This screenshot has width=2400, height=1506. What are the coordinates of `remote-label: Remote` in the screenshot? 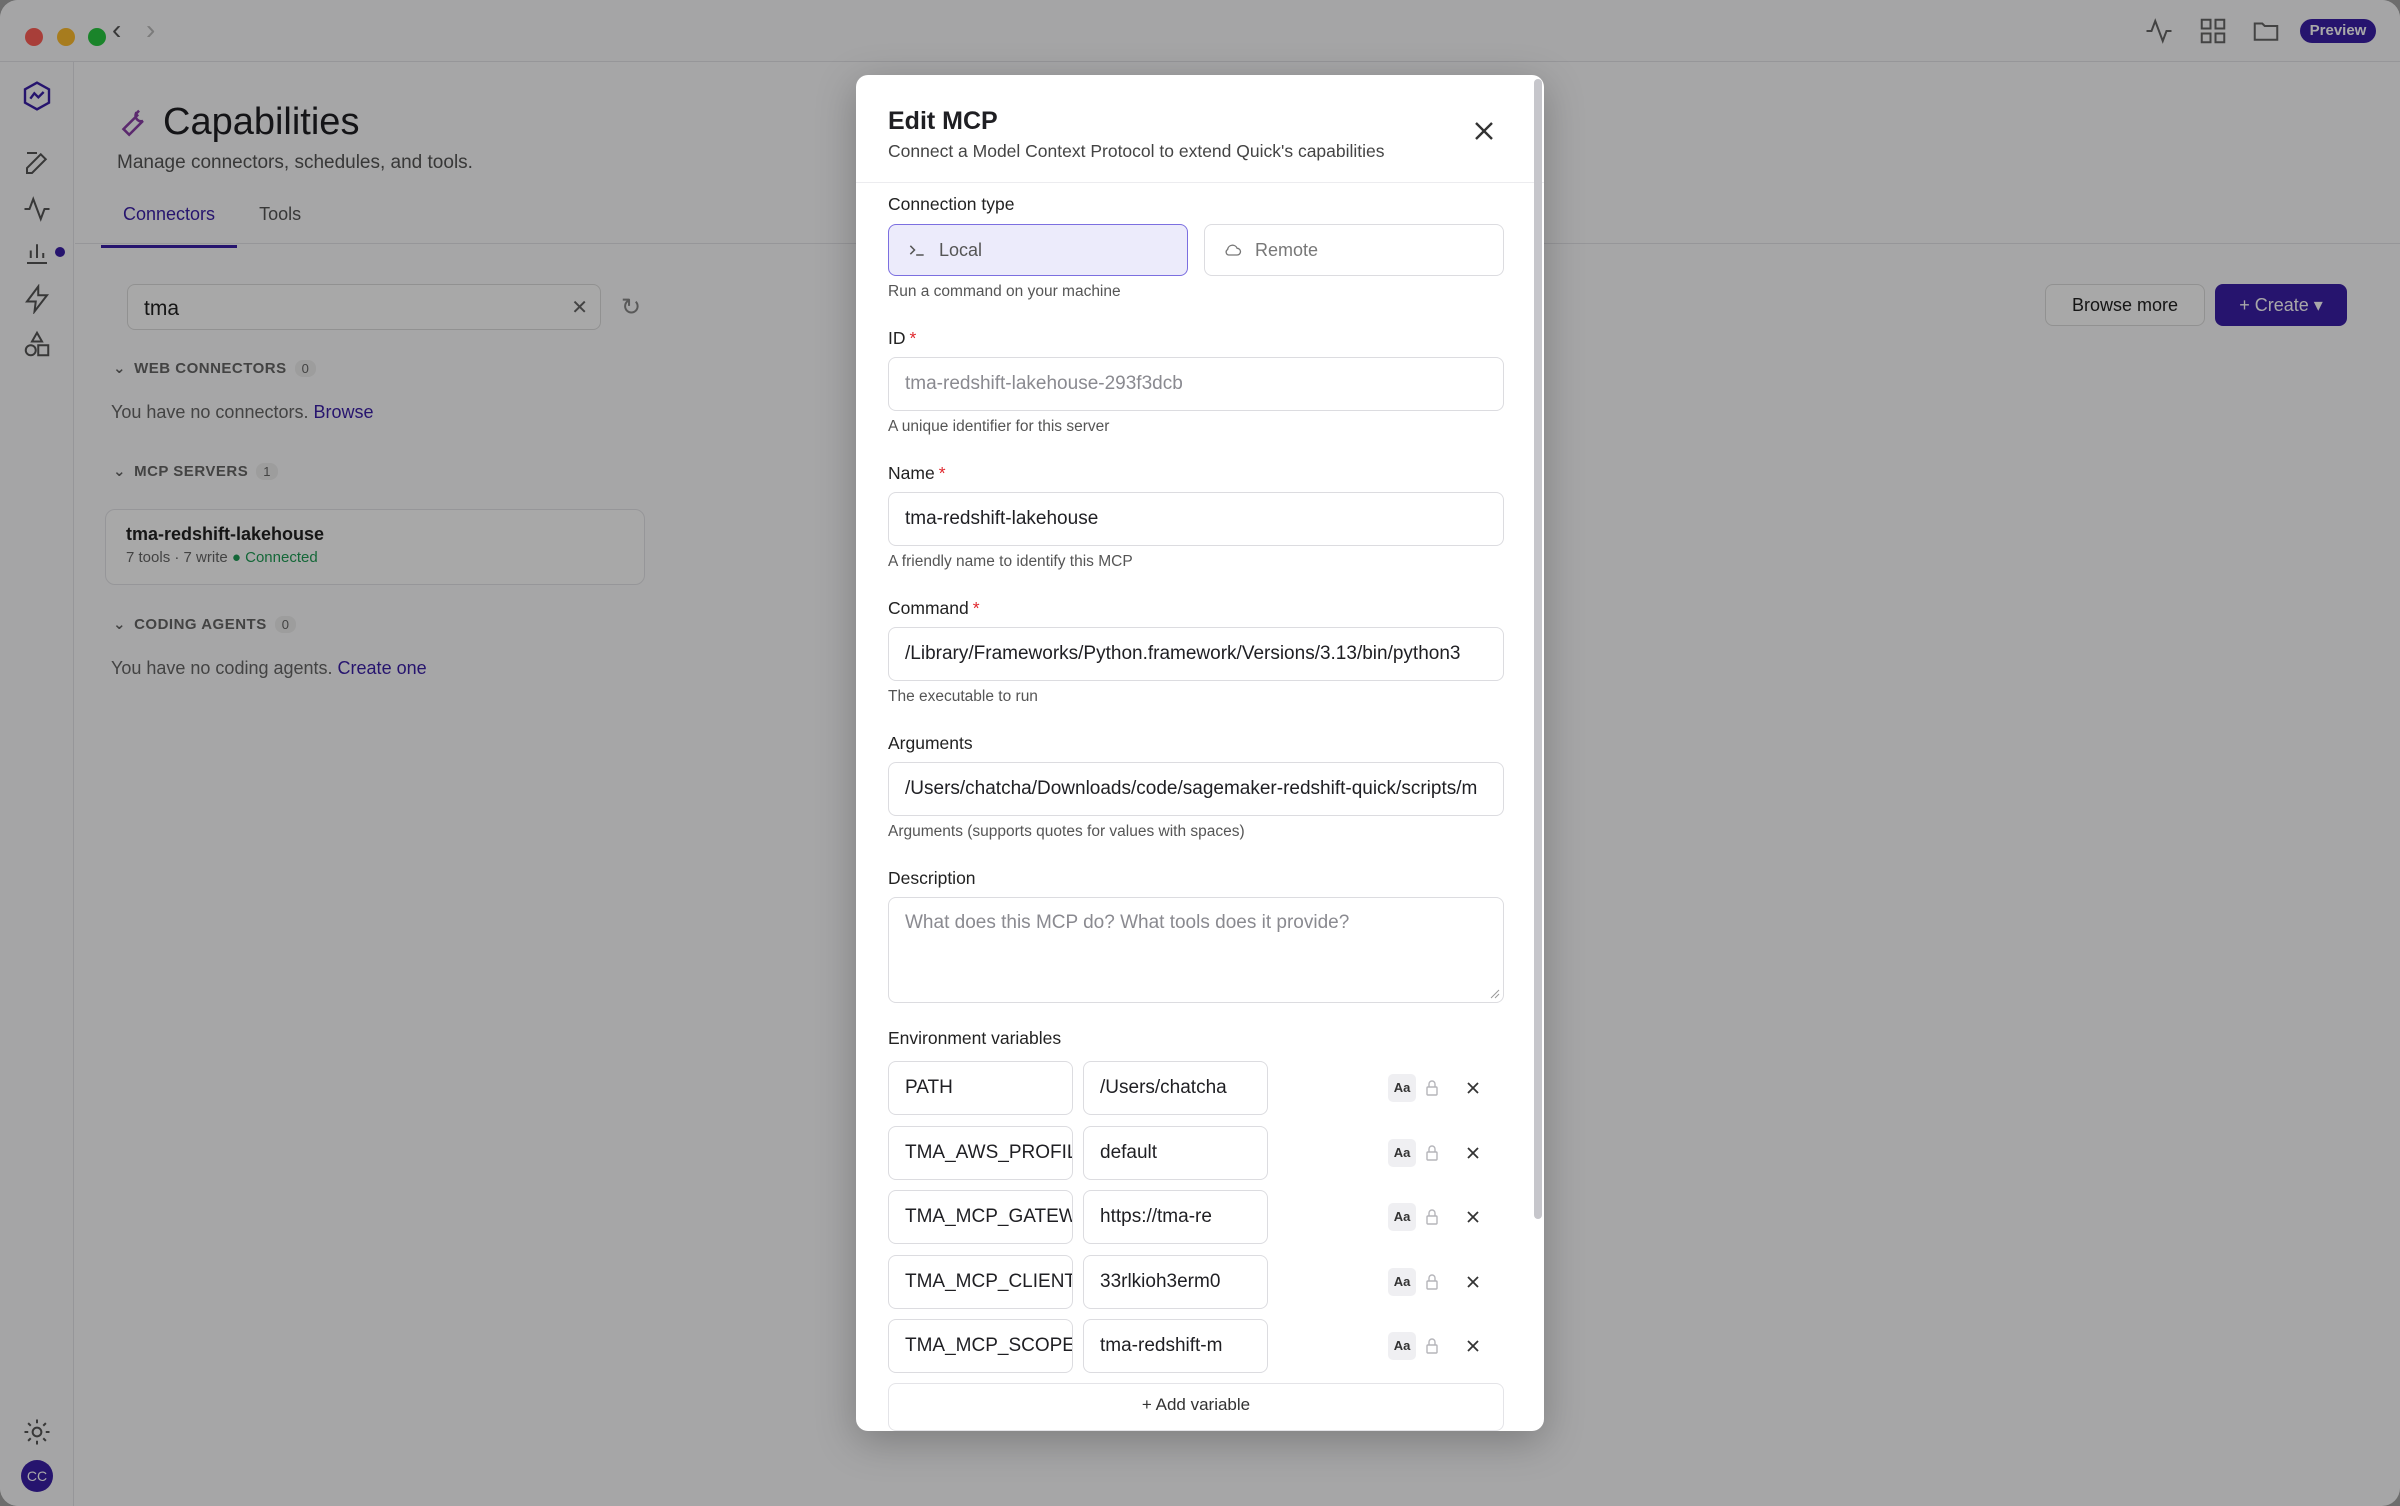 It's located at (1287, 249).